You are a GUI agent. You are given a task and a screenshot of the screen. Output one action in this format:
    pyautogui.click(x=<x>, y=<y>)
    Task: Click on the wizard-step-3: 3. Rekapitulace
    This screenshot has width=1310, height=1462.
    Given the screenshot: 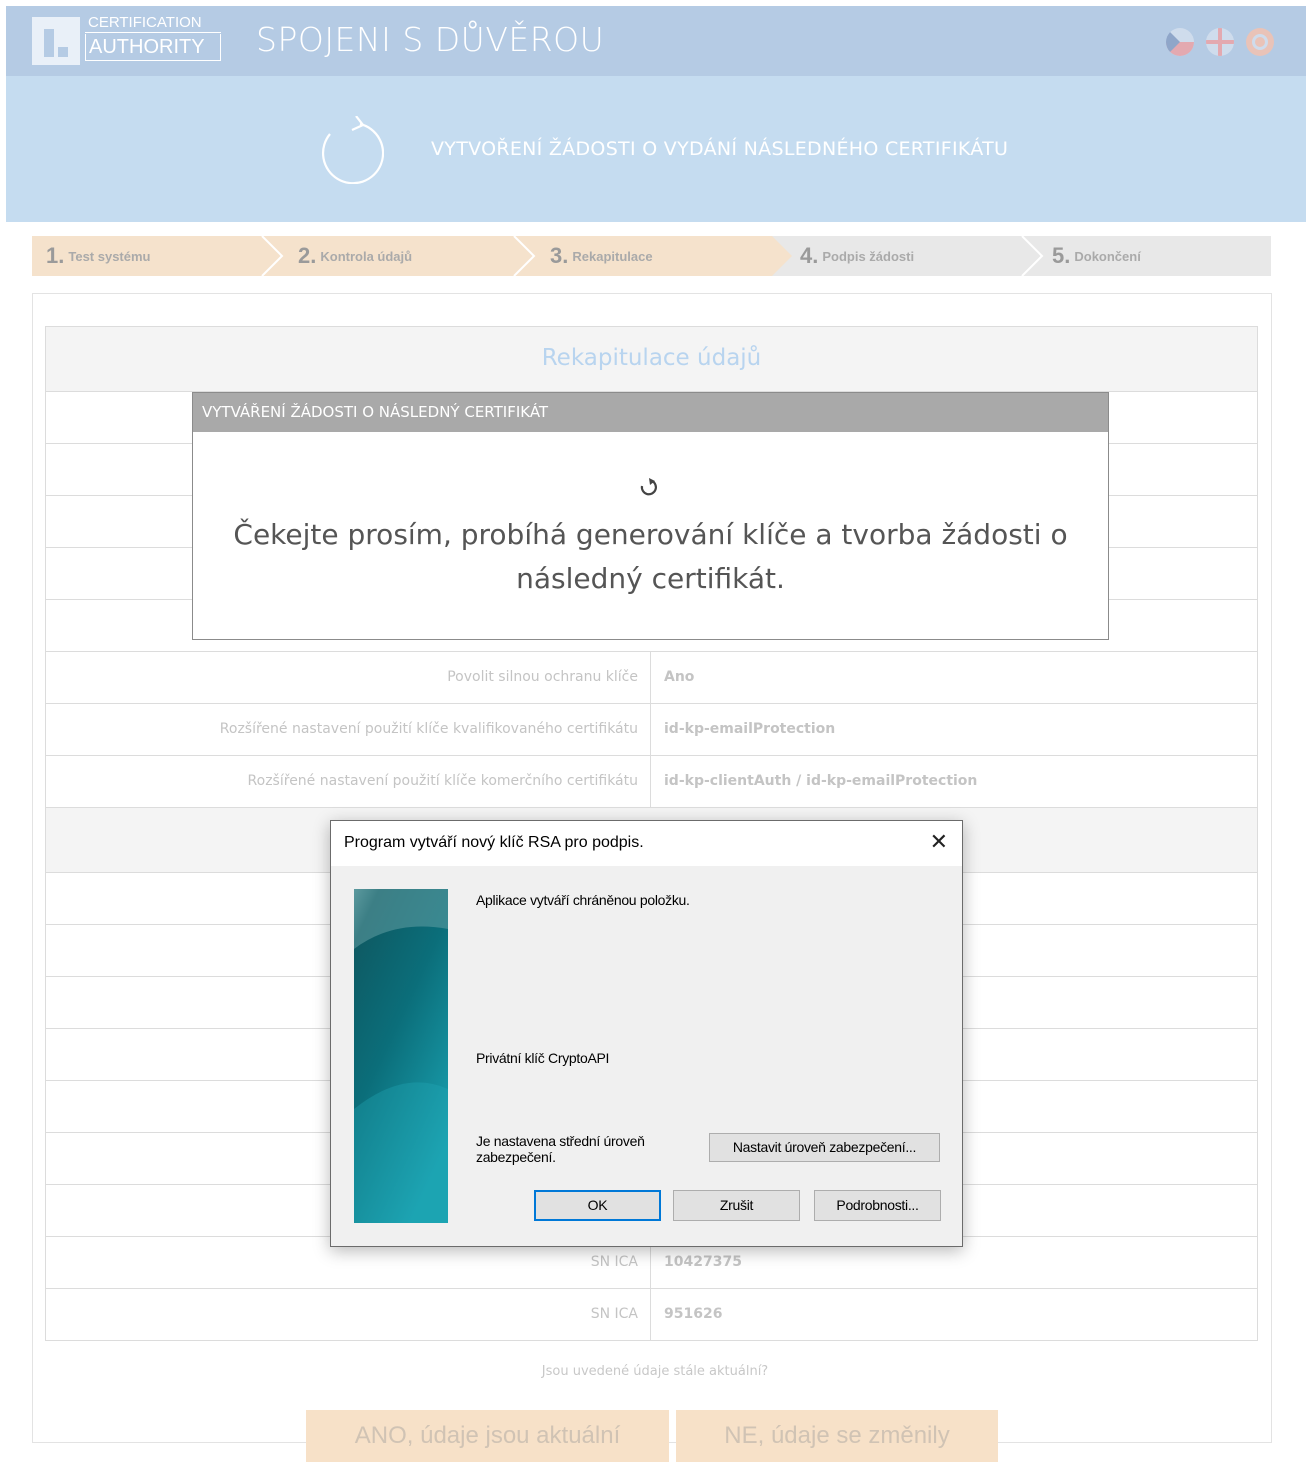 What is the action you would take?
    pyautogui.click(x=601, y=256)
    